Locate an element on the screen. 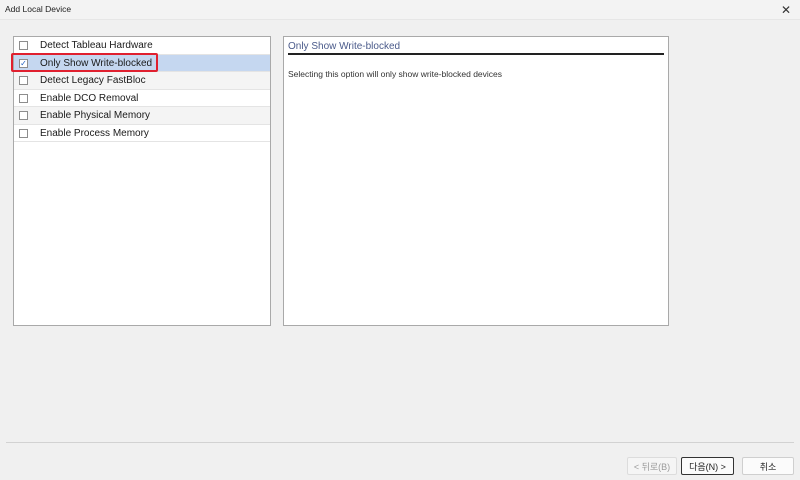  option-label: Only Show Write-blocked is located at coordinates (96, 63).